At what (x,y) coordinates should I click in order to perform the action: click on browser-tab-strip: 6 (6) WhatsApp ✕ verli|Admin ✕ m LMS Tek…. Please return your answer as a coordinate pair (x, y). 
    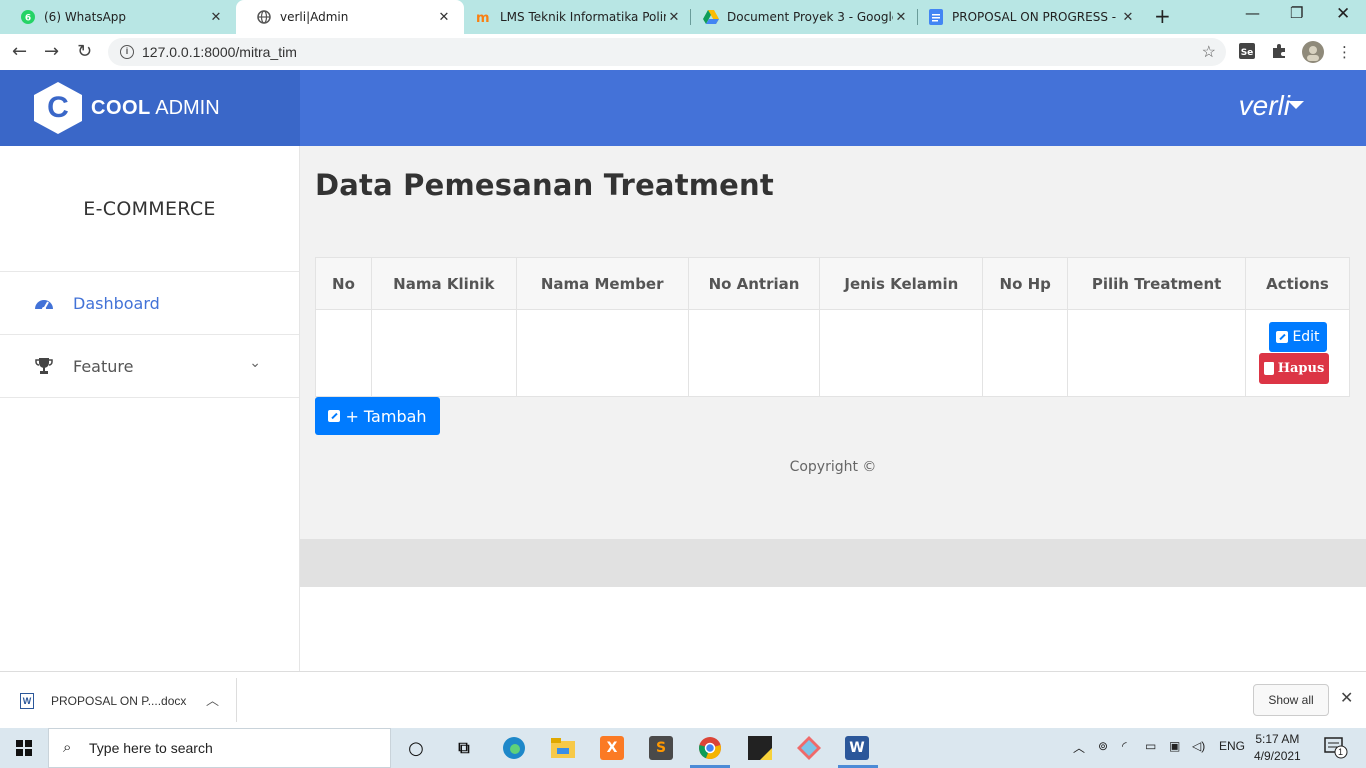
    Looking at the image, I should click on (683, 17).